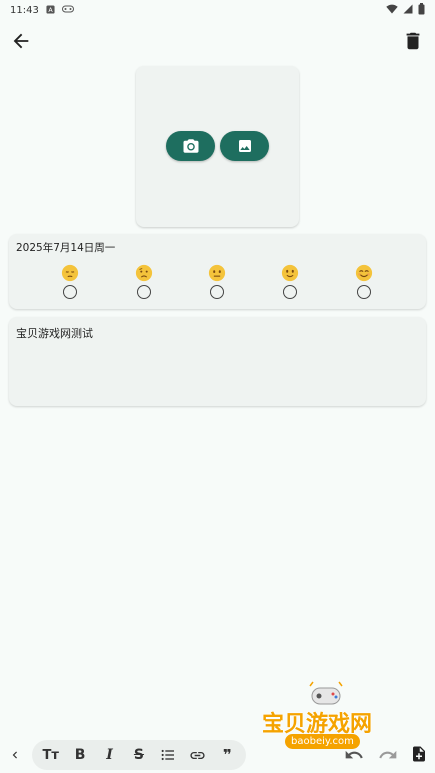  Describe the element at coordinates (54, 333) in the screenshot. I see `note-text: 宝贝游戏网测试` at that location.